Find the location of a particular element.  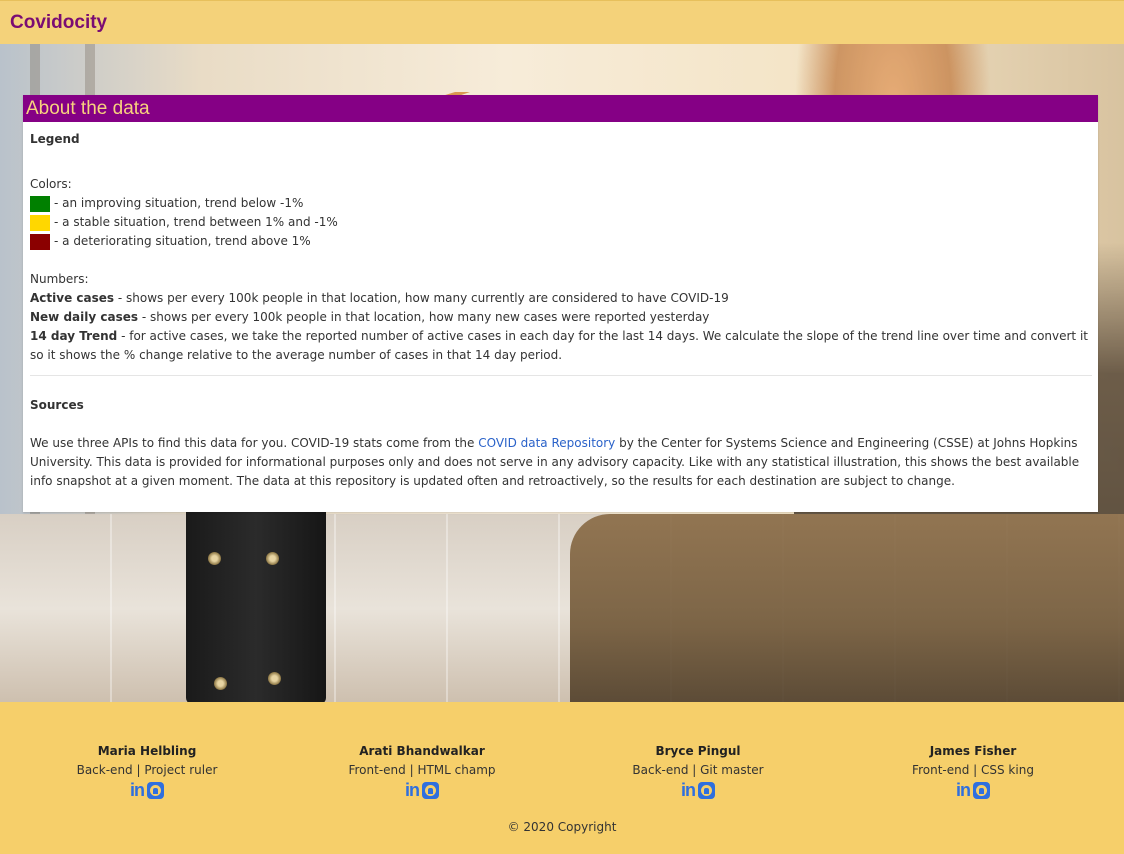

numbers-title: Numbers: is located at coordinates (59, 279).